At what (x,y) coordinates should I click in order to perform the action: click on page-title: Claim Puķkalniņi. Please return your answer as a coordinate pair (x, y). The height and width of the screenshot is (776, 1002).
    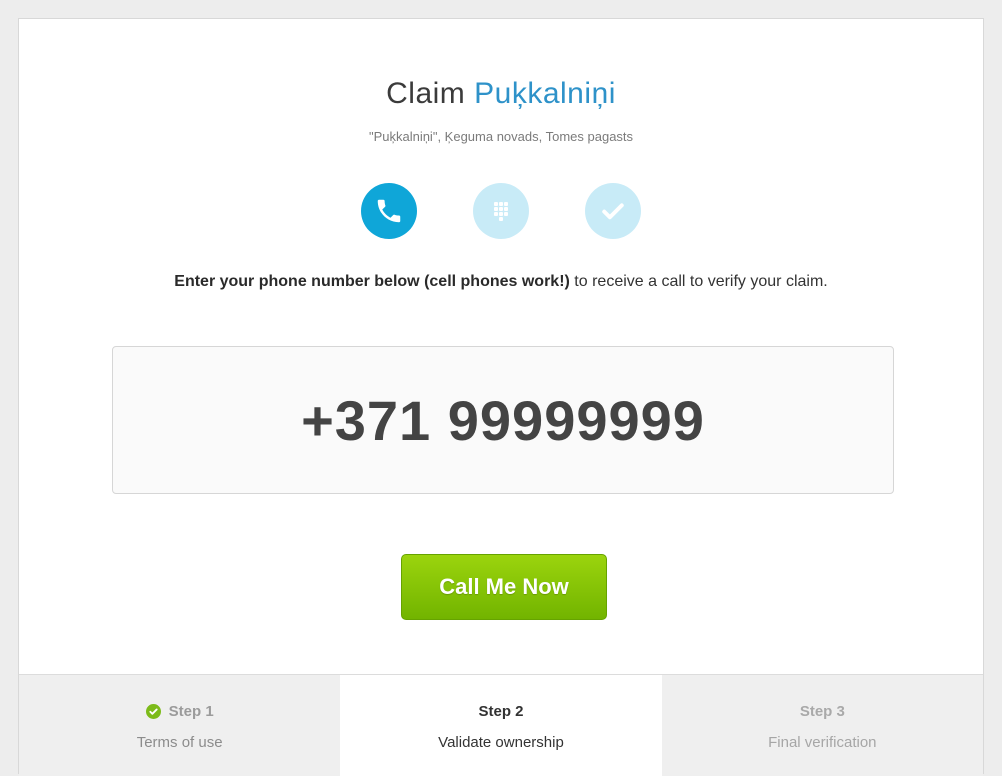
    Looking at the image, I should click on (501, 94).